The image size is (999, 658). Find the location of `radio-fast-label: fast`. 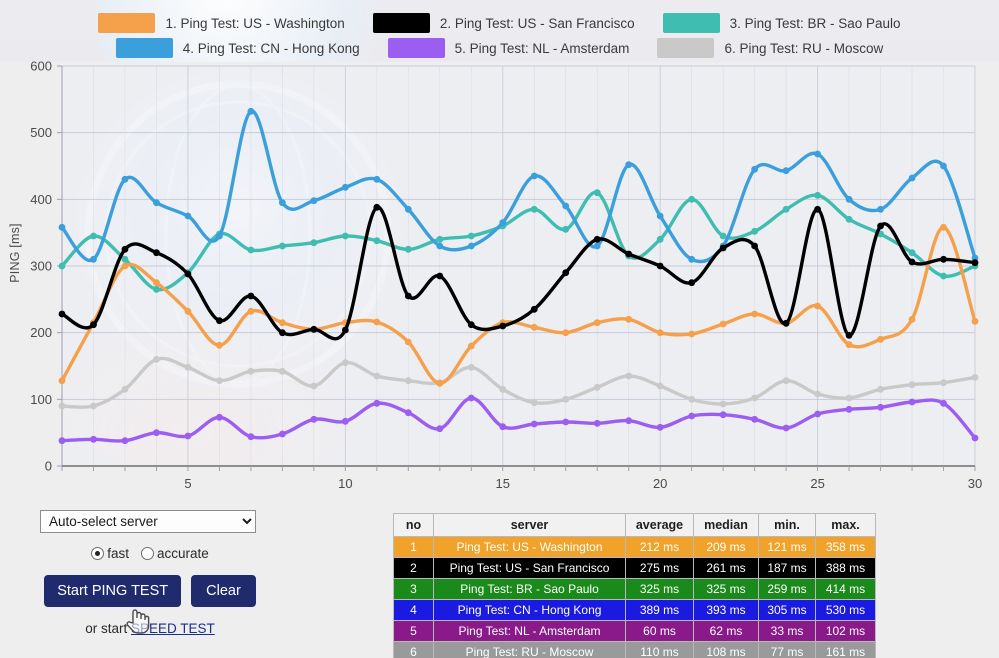

radio-fast-label: fast is located at coordinates (118, 553).